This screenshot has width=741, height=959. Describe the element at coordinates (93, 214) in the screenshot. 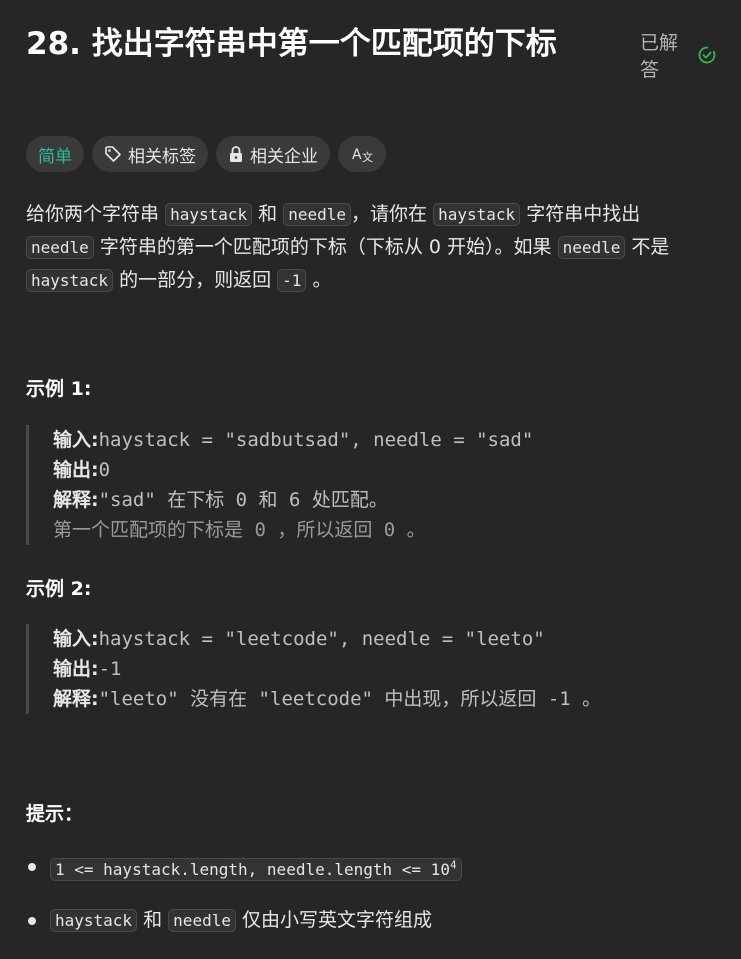

I see `desc-text: 给你两个字符串` at that location.